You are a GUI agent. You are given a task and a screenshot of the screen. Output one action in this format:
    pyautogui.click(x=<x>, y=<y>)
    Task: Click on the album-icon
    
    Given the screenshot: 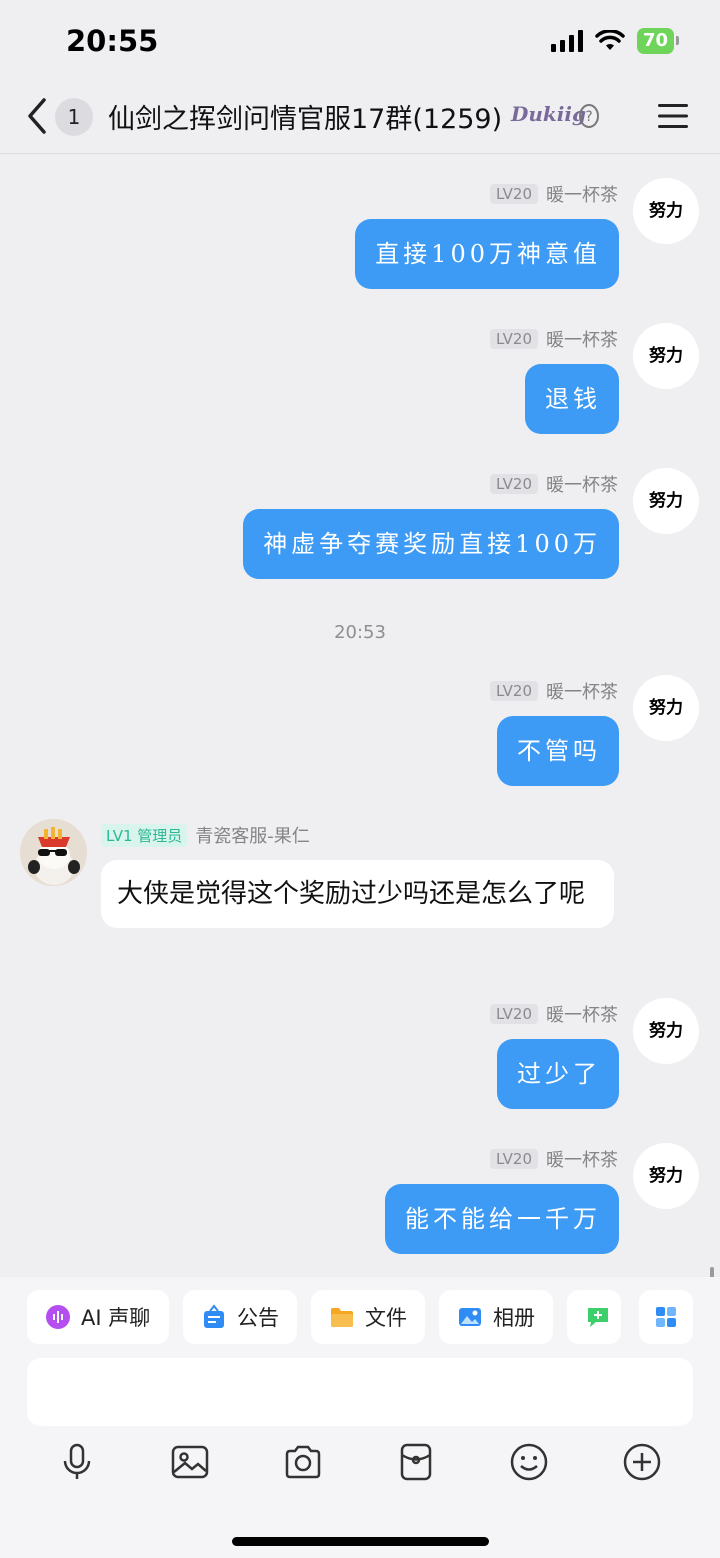 What is the action you would take?
    pyautogui.click(x=470, y=1317)
    